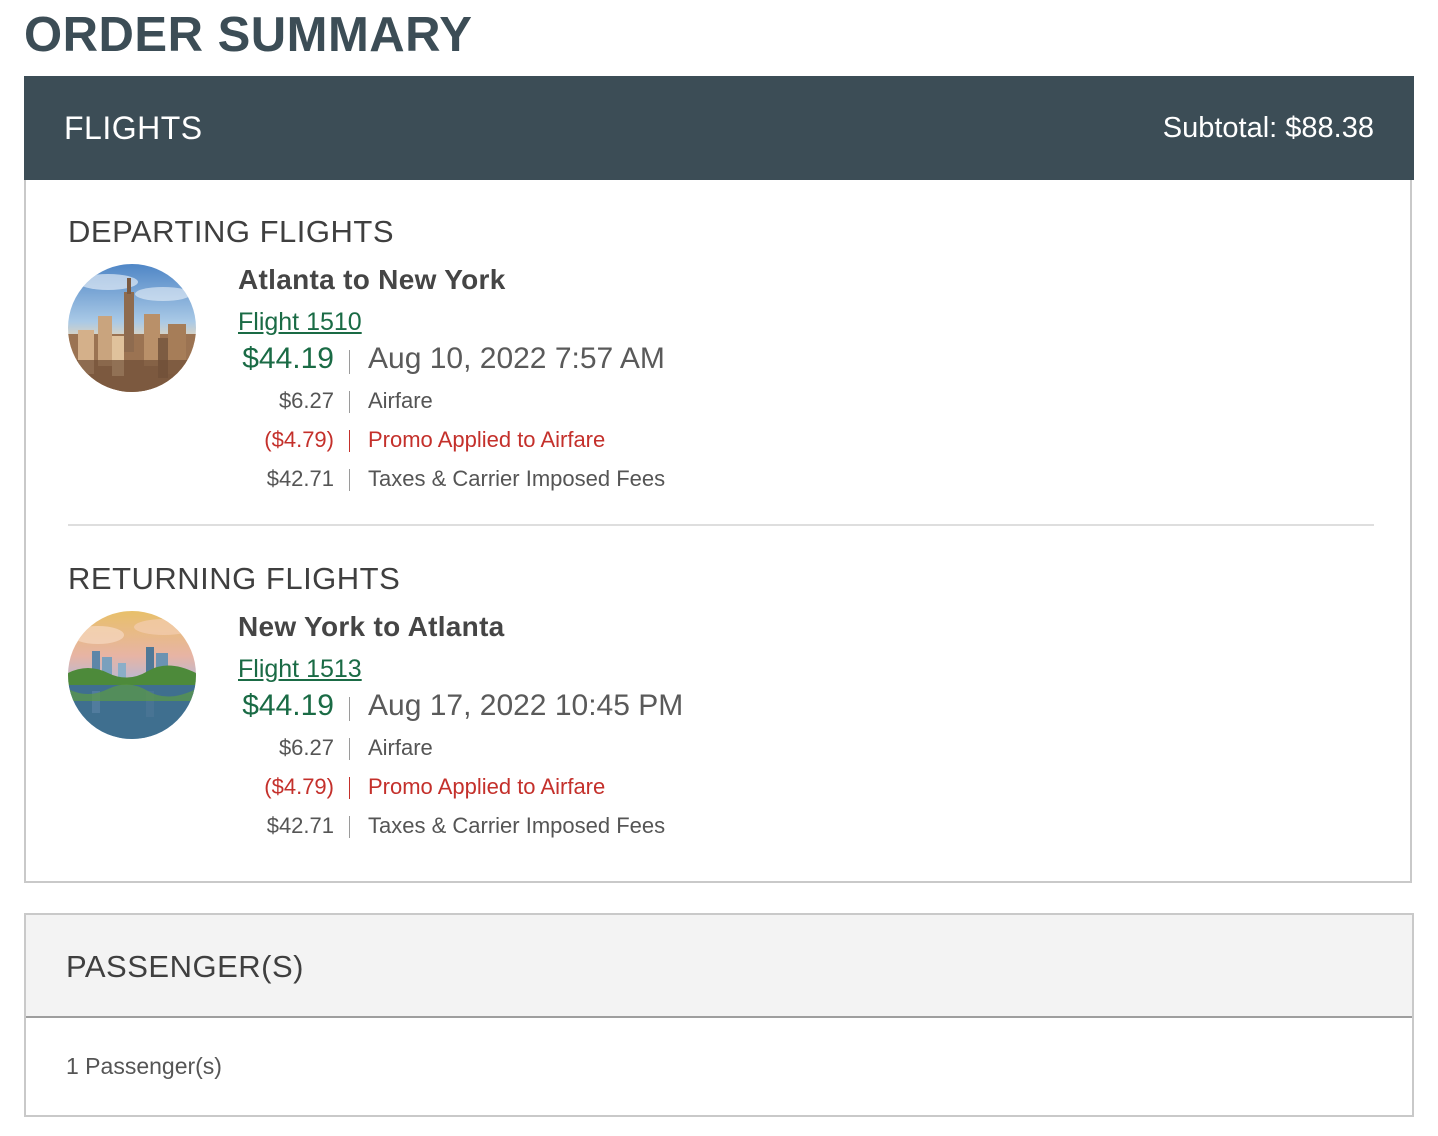  Describe the element at coordinates (185, 966) in the screenshot. I see `passengers-header-title: PASSENGER(S)` at that location.